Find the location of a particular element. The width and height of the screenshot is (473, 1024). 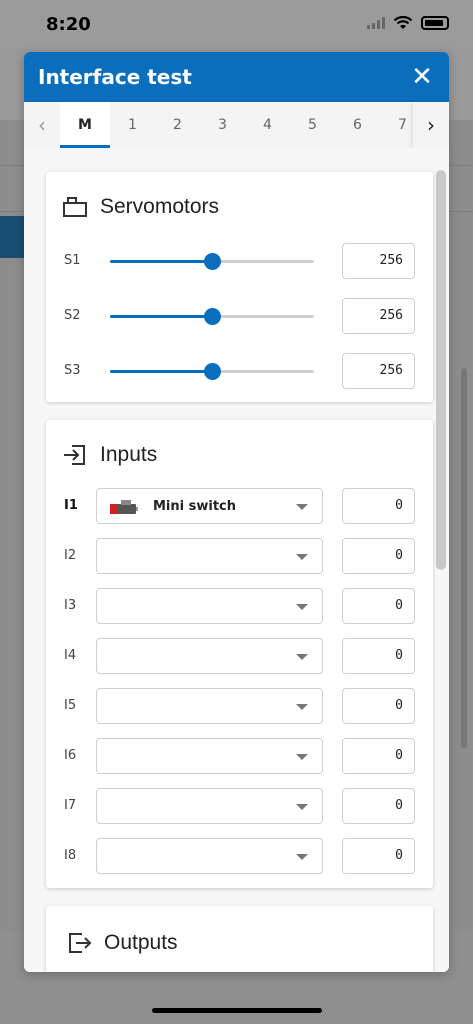

servo-row: S1 256 is located at coordinates (239, 261).